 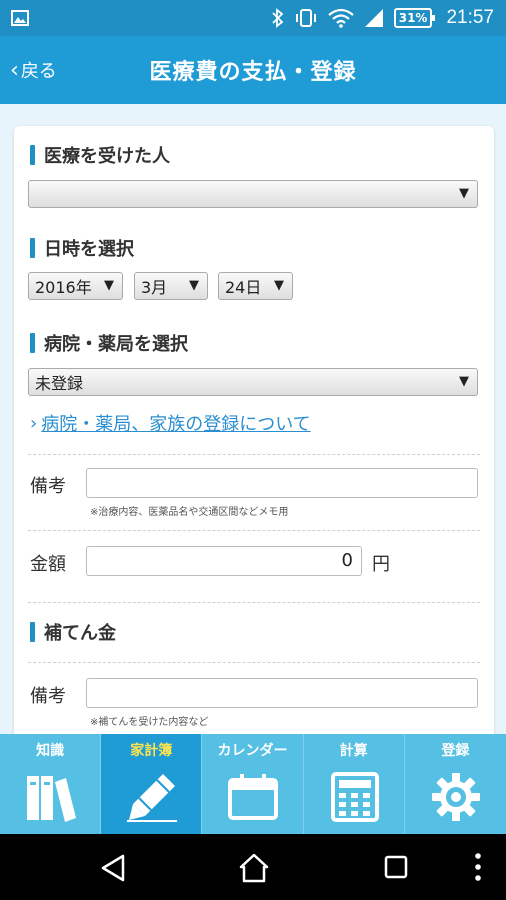 What do you see at coordinates (373, 18) in the screenshot?
I see `cell-signal-icon` at bounding box center [373, 18].